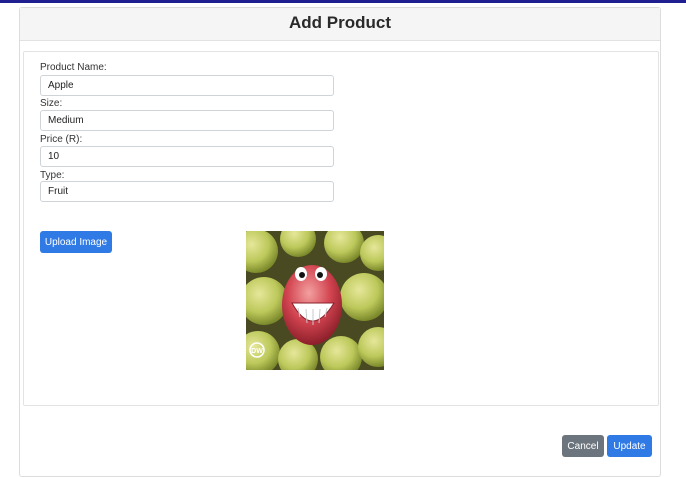 The width and height of the screenshot is (686, 477). I want to click on type-label: Type:, so click(52, 175).